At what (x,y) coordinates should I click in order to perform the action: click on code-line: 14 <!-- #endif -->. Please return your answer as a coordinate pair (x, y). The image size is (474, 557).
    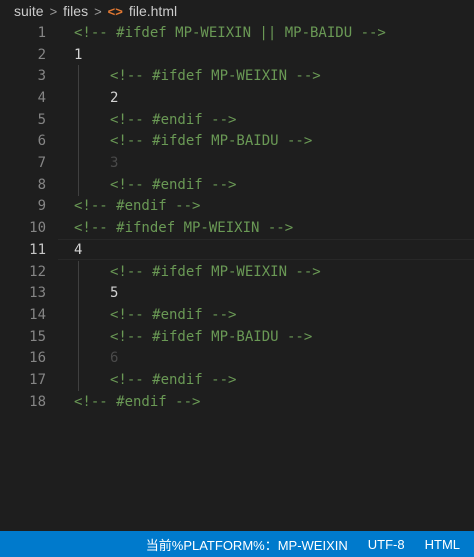
    Looking at the image, I should click on (237, 315).